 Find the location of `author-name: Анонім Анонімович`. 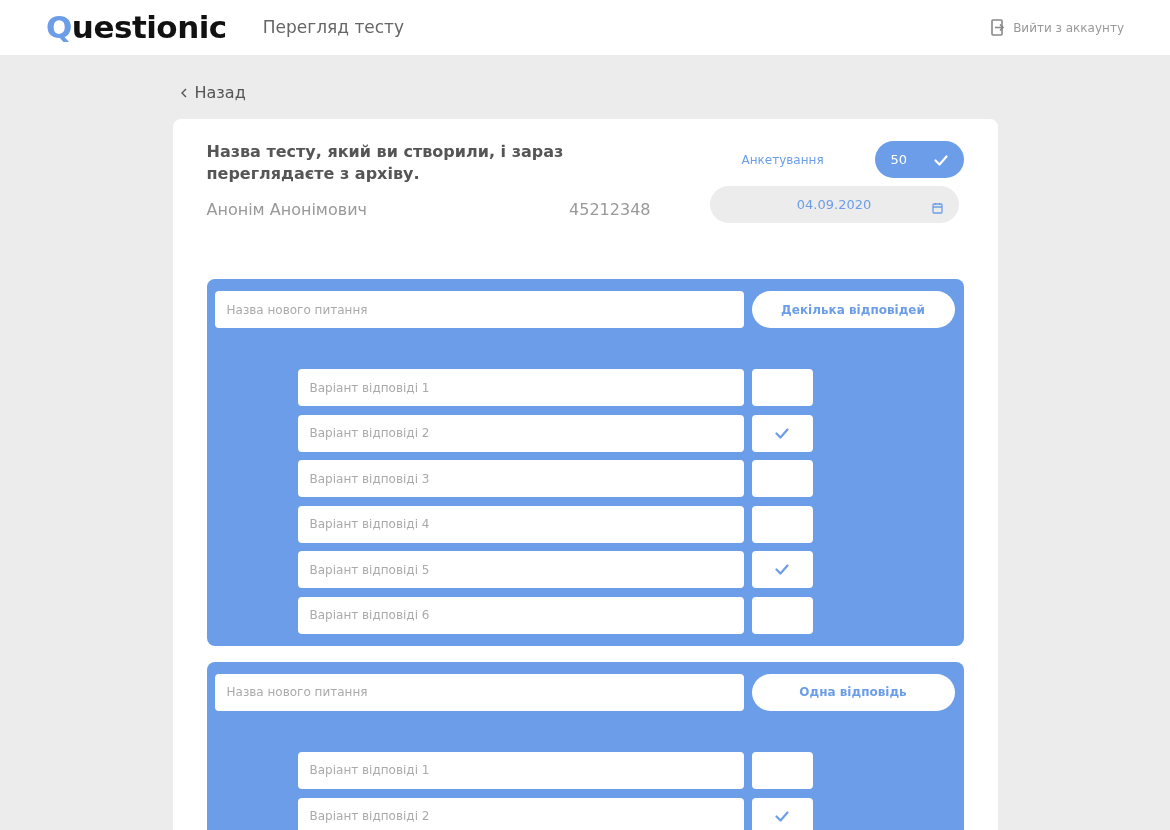

author-name: Анонім Анонімович is located at coordinates (286, 209).